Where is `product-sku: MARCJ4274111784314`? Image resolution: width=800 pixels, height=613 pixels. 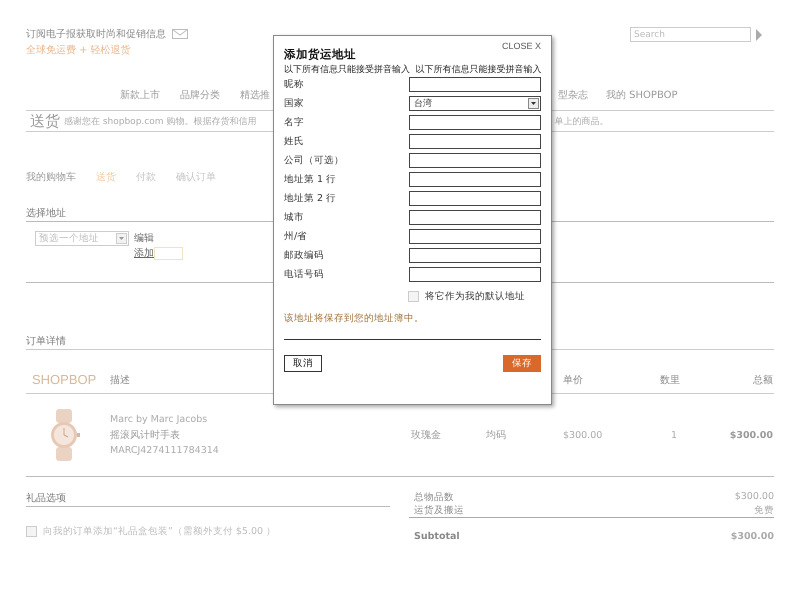
product-sku: MARCJ4274111784314 is located at coordinates (165, 450).